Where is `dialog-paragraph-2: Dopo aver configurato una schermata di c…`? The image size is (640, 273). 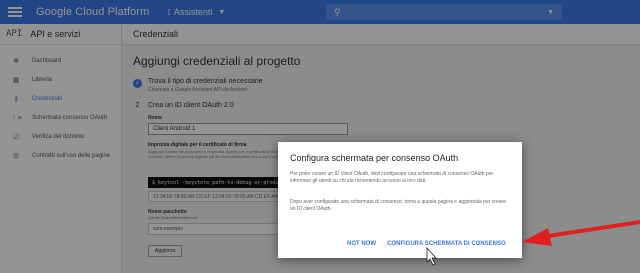
dialog-paragraph-2: Dopo aver configurato una schermata di c… is located at coordinates (398, 205).